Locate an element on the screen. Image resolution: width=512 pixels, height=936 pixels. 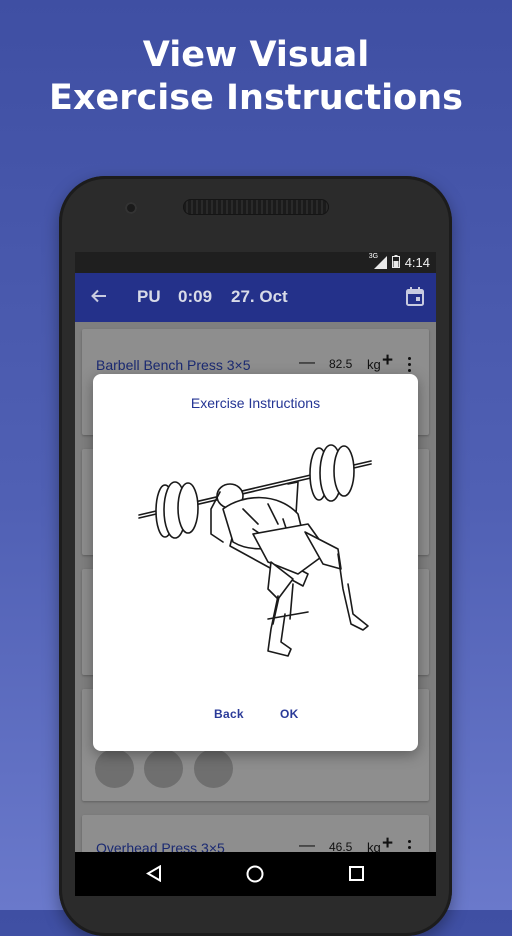
exercise-name: Barbell Bench Press 3×5 is located at coordinates (173, 365).